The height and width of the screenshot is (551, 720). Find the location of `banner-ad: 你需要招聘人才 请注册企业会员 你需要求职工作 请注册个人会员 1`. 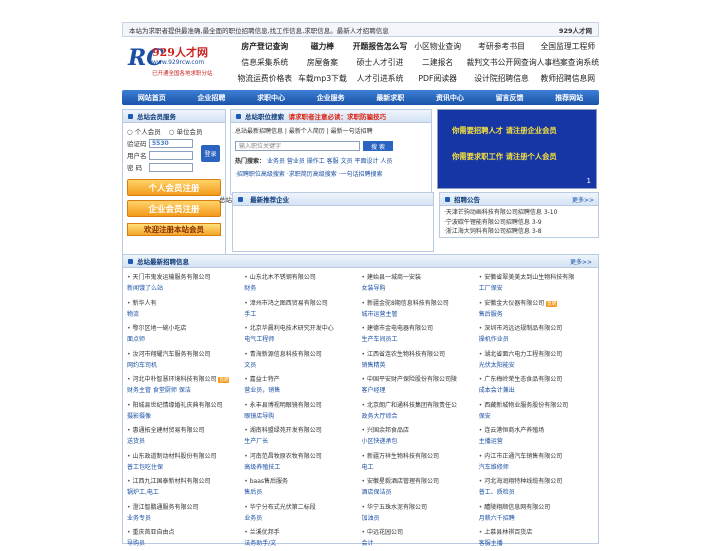

banner-ad: 你需要招聘人才 请注册企业会员 你需要求职工作 请注册个人会员 1 is located at coordinates (517, 149).